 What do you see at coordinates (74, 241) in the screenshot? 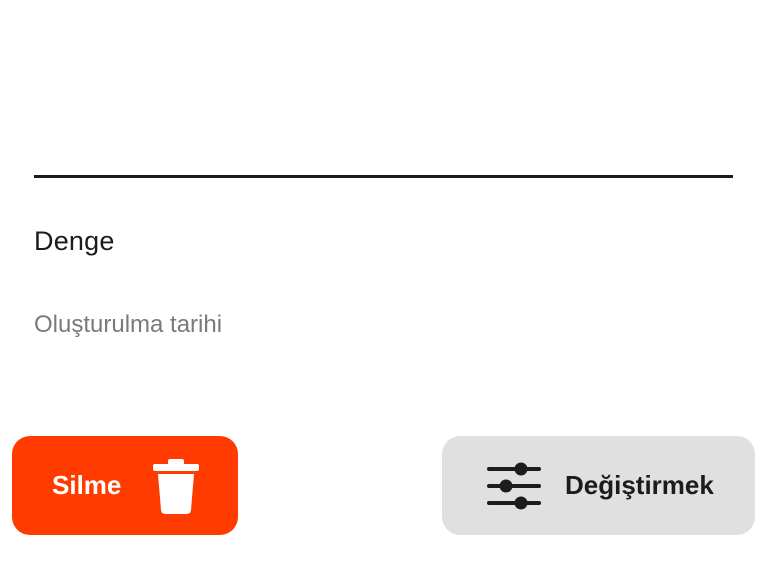
I see `balance-label: Denge` at bounding box center [74, 241].